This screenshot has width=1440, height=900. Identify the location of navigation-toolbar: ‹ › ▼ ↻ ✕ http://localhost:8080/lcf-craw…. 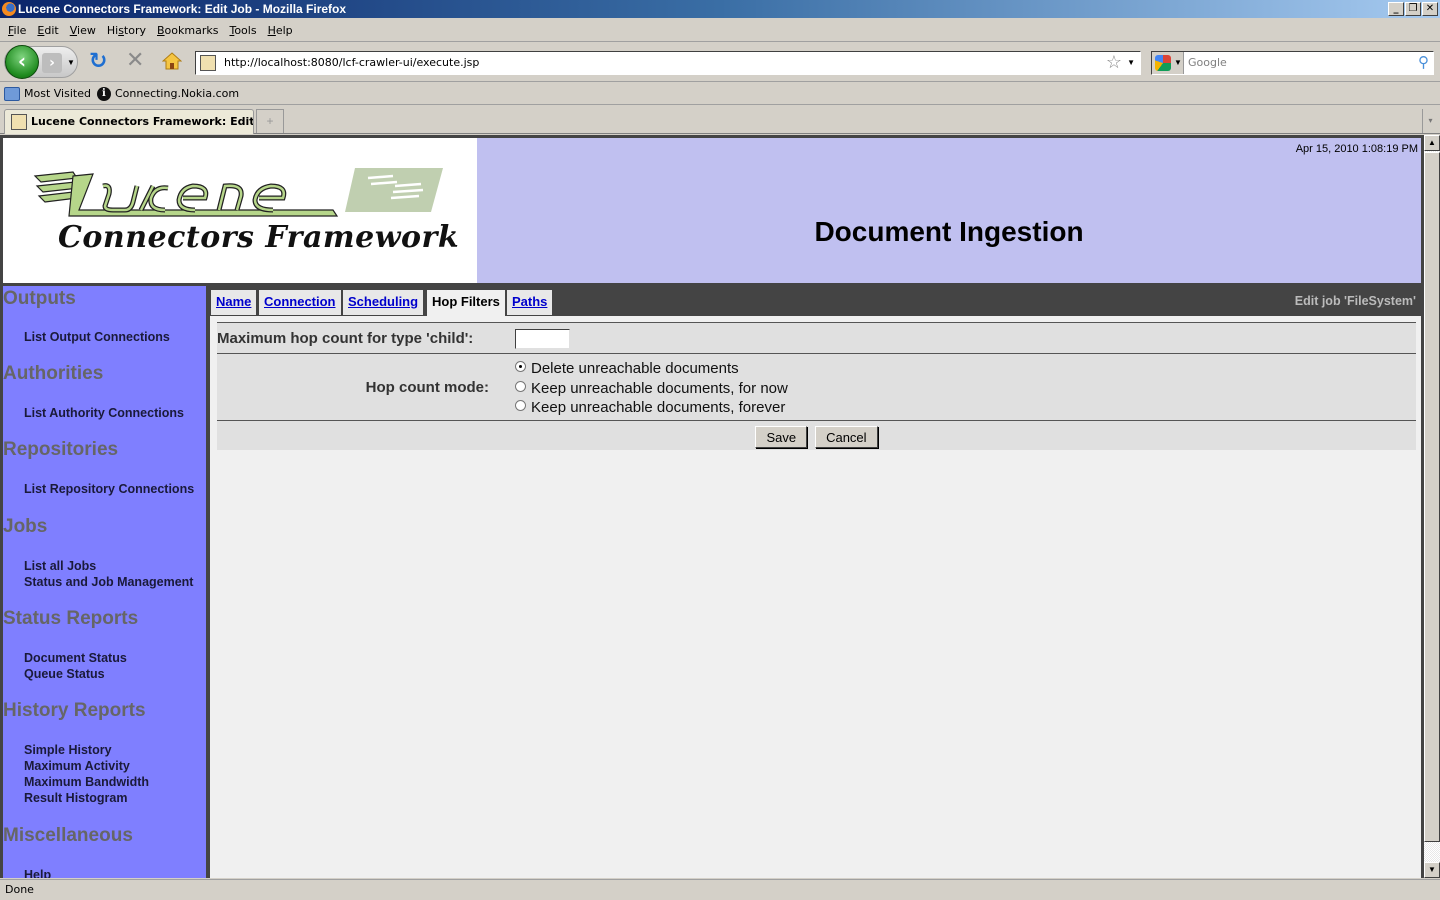
(720, 62).